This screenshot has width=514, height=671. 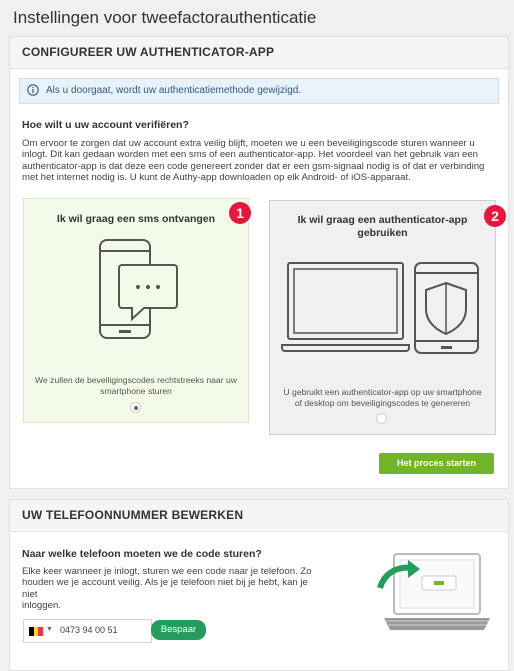 What do you see at coordinates (433, 591) in the screenshot?
I see `laptop-phone-transfer-icon` at bounding box center [433, 591].